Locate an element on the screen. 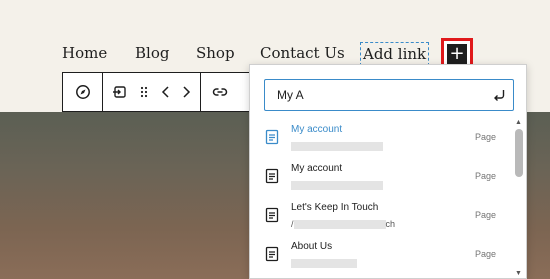  result-title: About Us is located at coordinates (312, 246).